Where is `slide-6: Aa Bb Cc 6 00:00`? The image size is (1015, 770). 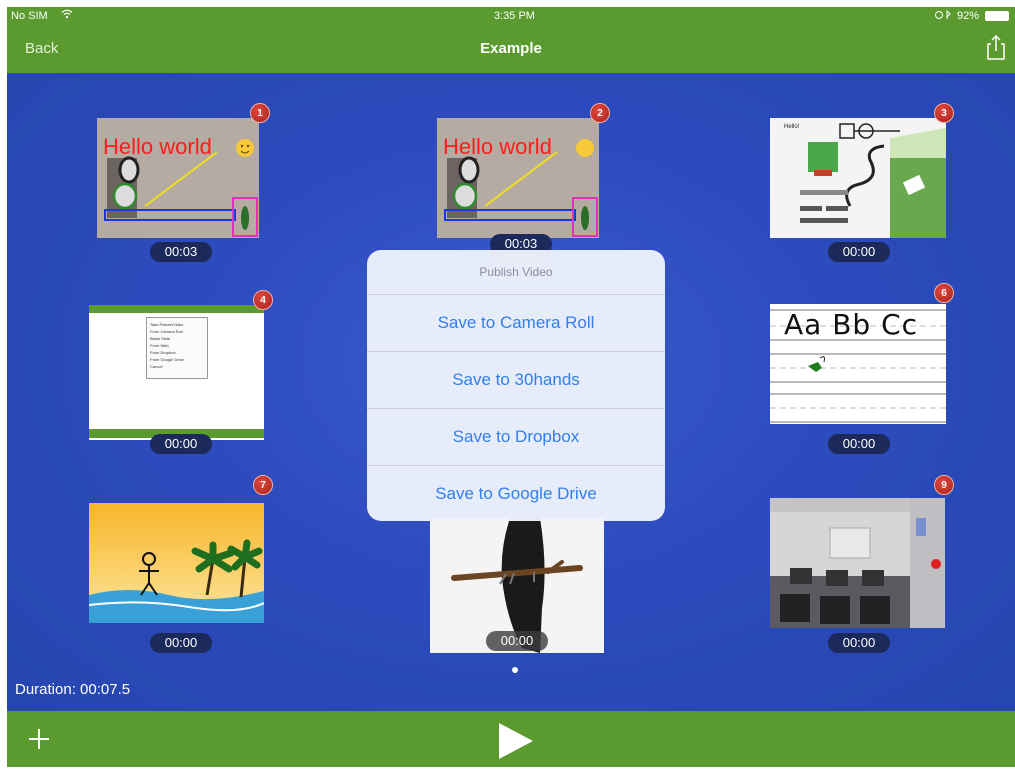 slide-6: Aa Bb Cc 6 00:00 is located at coordinates (862, 370).